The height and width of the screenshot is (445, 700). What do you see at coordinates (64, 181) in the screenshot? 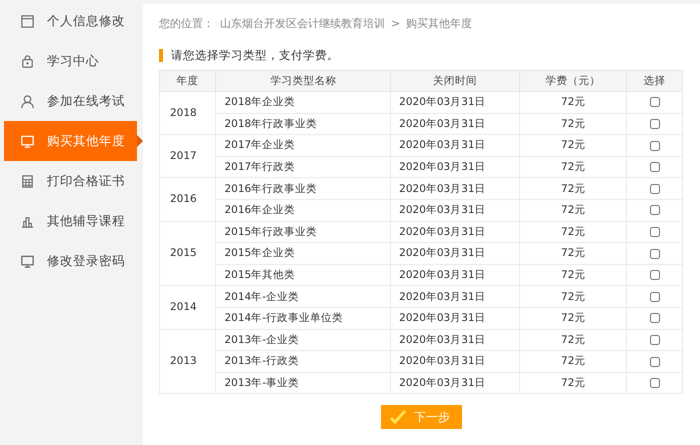
I see `sidebar-item: 打印合格证书` at bounding box center [64, 181].